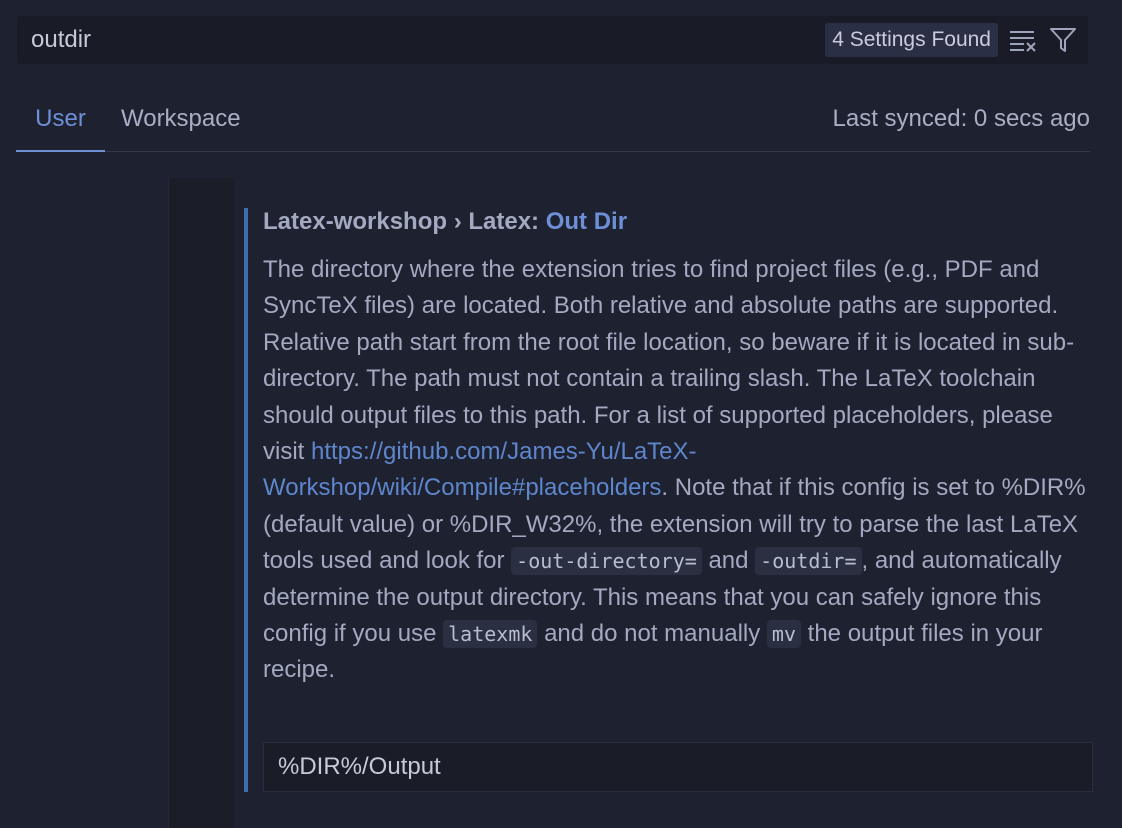 The width and height of the screenshot is (1122, 828). Describe the element at coordinates (783, 634) in the screenshot. I see `code-mv: mv` at that location.